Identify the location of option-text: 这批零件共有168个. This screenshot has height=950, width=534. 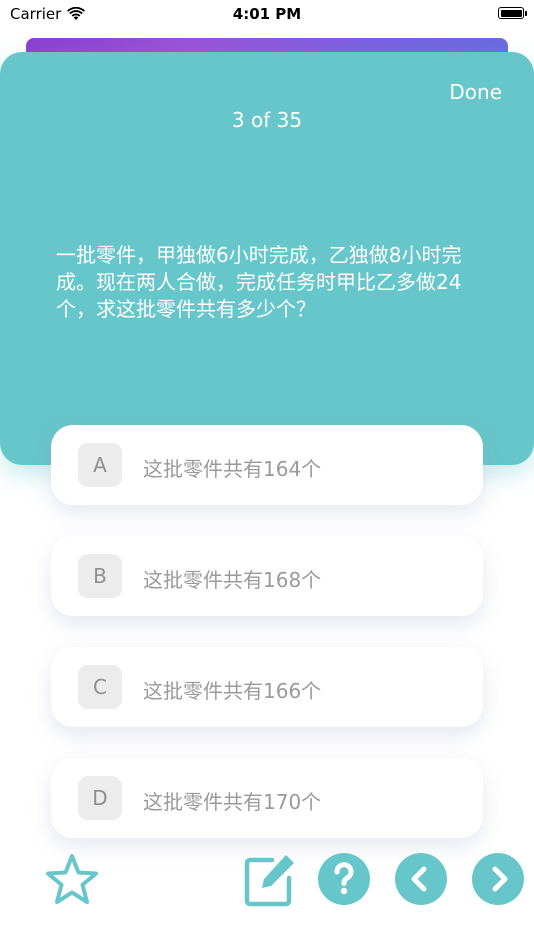
(232, 580).